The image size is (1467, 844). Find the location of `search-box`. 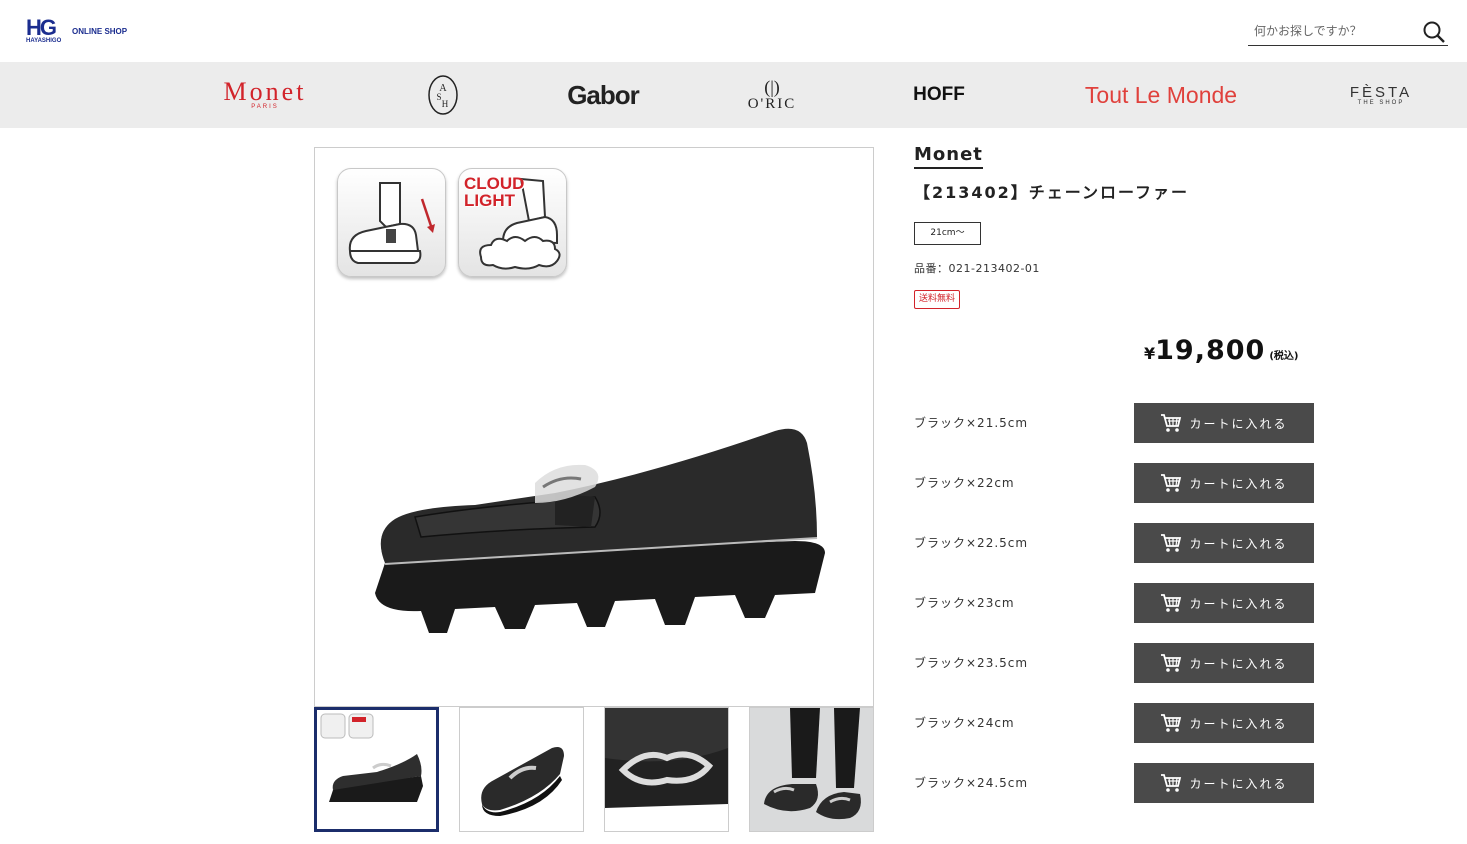

search-box is located at coordinates (1348, 32).